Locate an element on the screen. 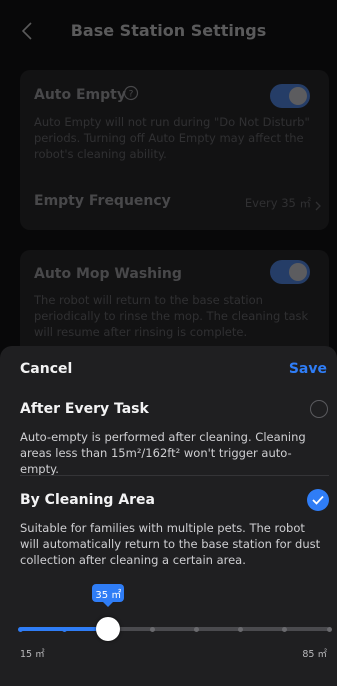 The height and width of the screenshot is (686, 337). option-after-every-task-title: After Every Task is located at coordinates (84, 409).